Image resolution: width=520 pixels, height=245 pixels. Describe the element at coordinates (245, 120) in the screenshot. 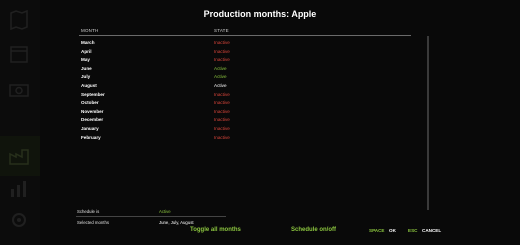

I see `month-row: December Inactive` at that location.